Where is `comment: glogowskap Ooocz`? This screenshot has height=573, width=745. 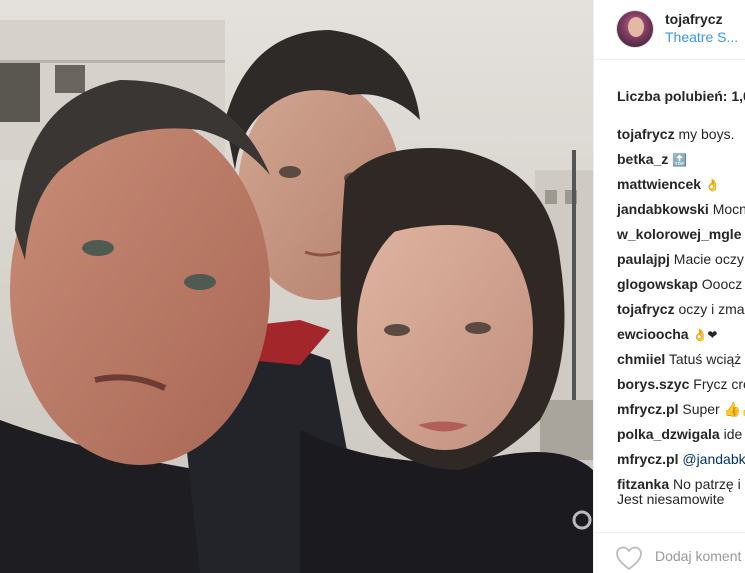
comment: glogowskap Ooocz is located at coordinates (681, 288).